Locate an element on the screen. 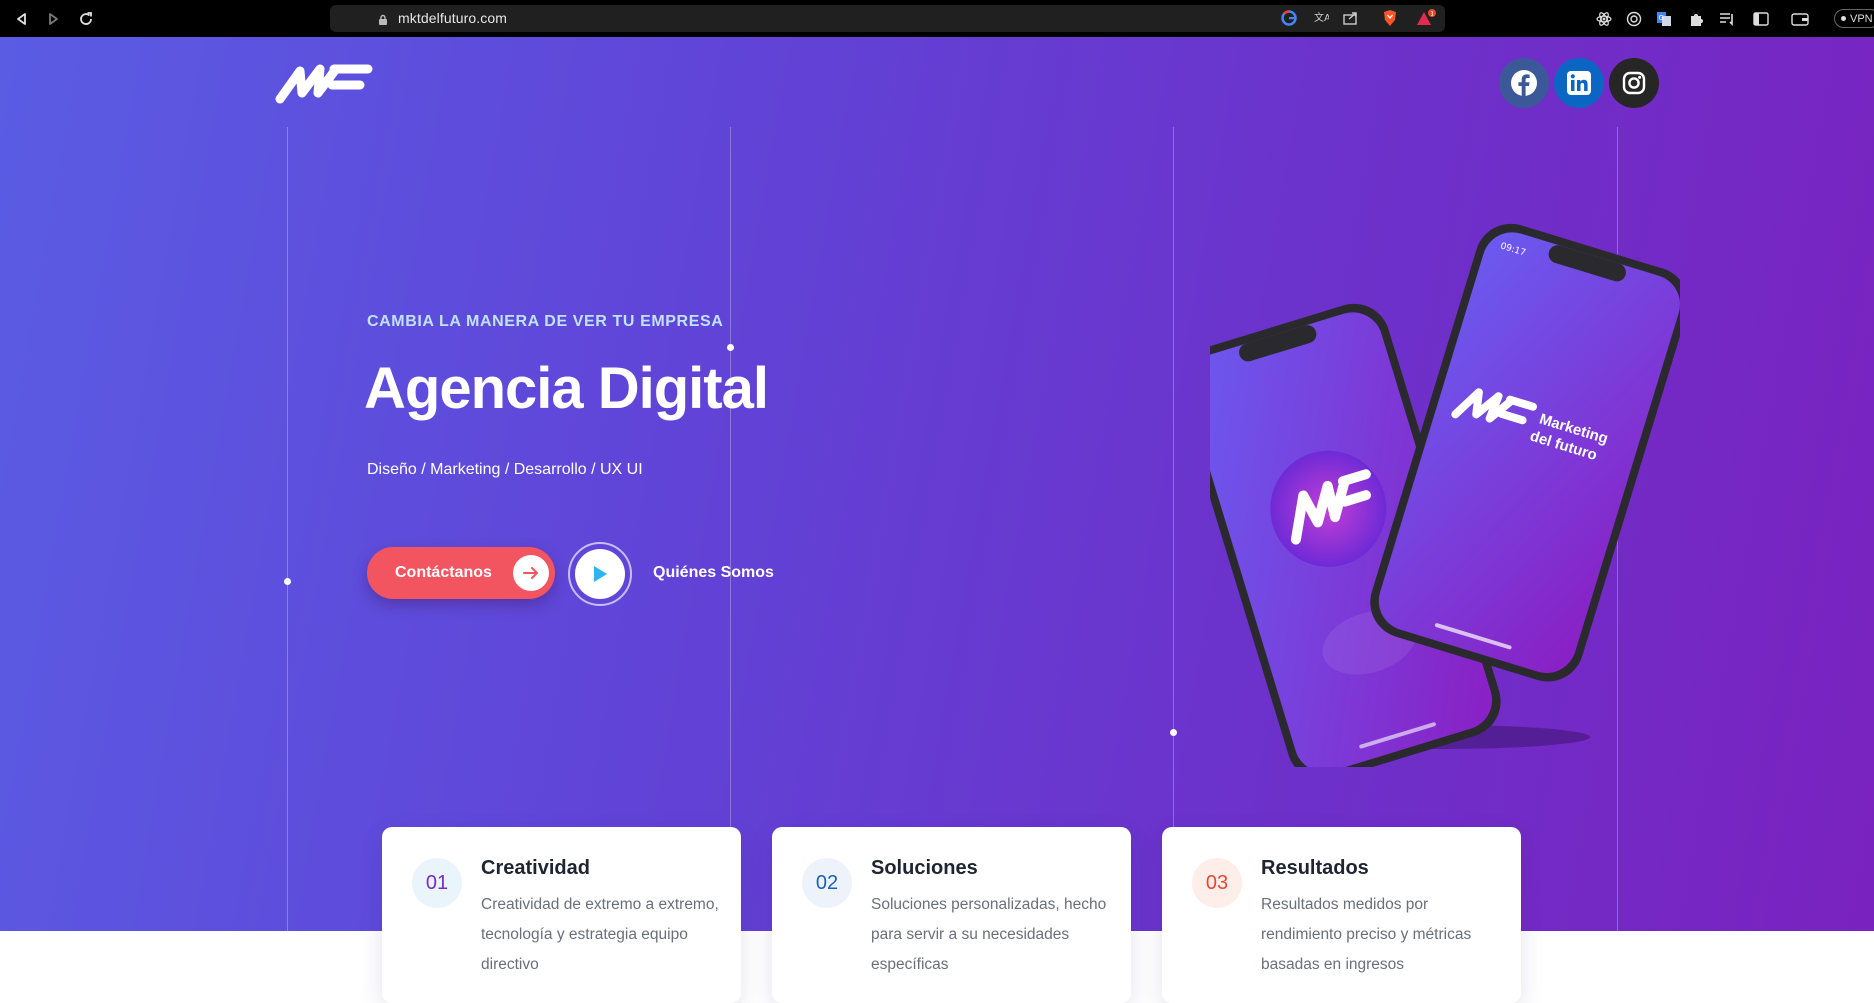 The width and height of the screenshot is (1874, 1003). reload-icon is located at coordinates (86, 19).